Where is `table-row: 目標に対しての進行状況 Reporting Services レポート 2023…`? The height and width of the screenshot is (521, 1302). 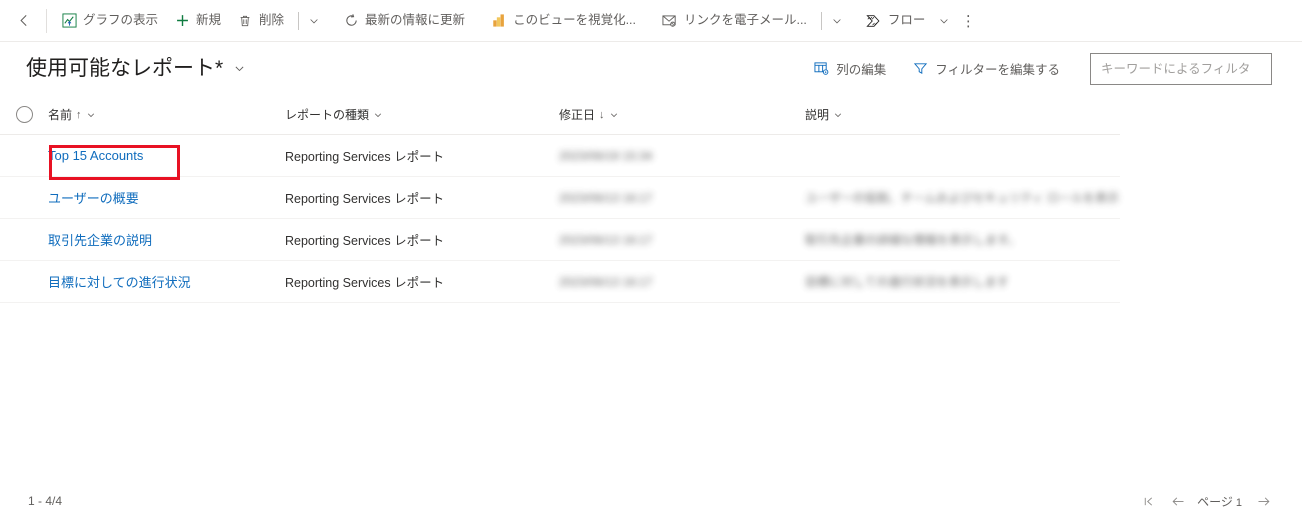 table-row: 目標に対しての進行状況 Reporting Services レポート 2023… is located at coordinates (560, 282).